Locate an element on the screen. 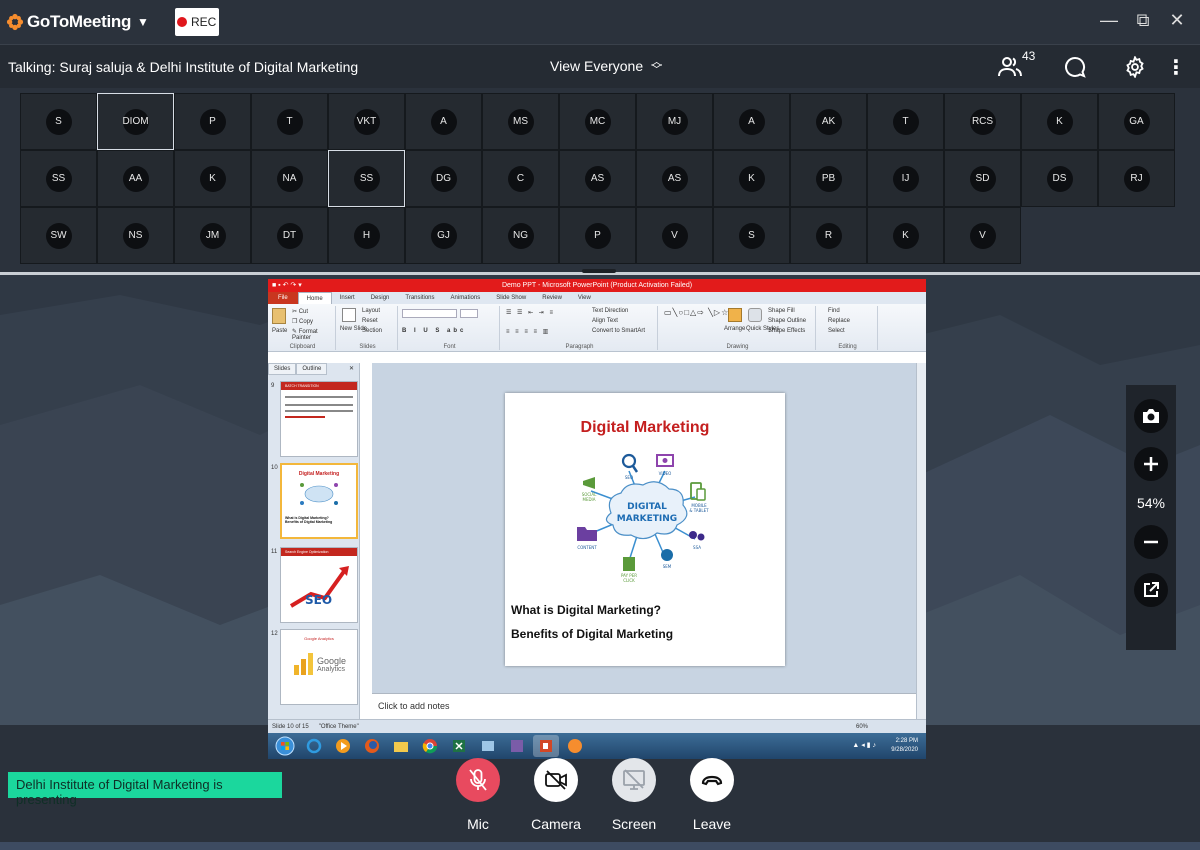 The width and height of the screenshot is (1200, 850). attendees-button: 43 is located at coordinates (1018, 64).